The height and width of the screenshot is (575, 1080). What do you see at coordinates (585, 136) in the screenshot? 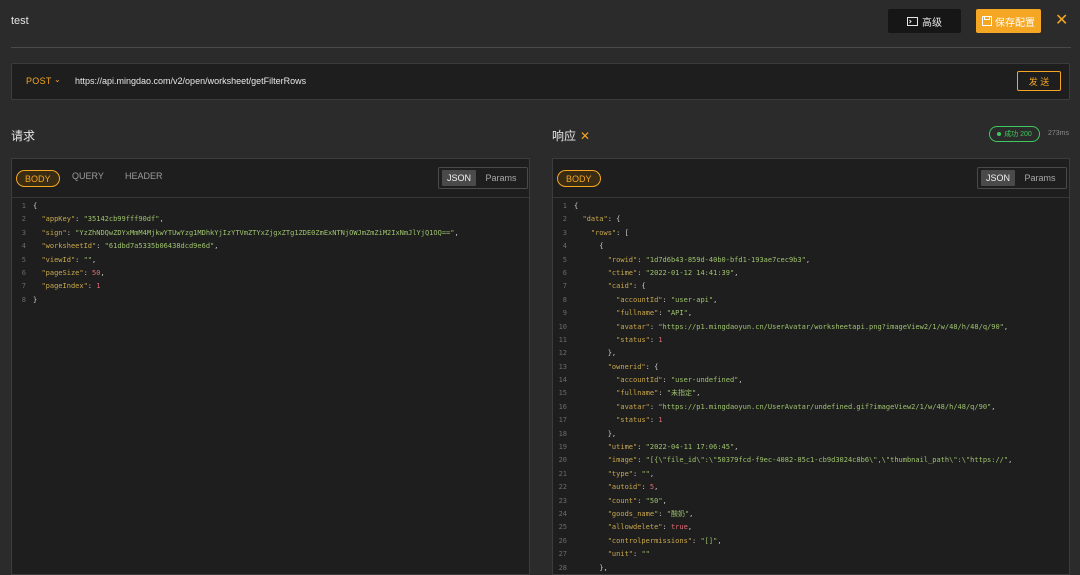
I see `response-close-icon: ✕` at bounding box center [585, 136].